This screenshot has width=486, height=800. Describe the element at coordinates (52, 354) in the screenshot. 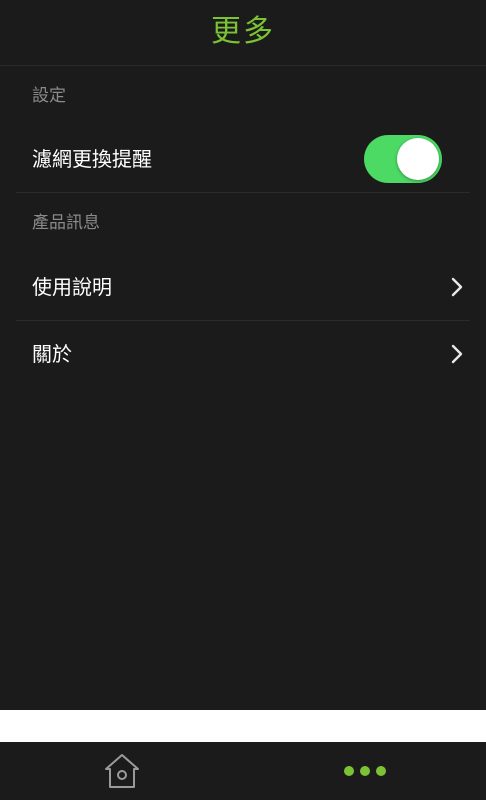

I see `about-label: 關於` at that location.